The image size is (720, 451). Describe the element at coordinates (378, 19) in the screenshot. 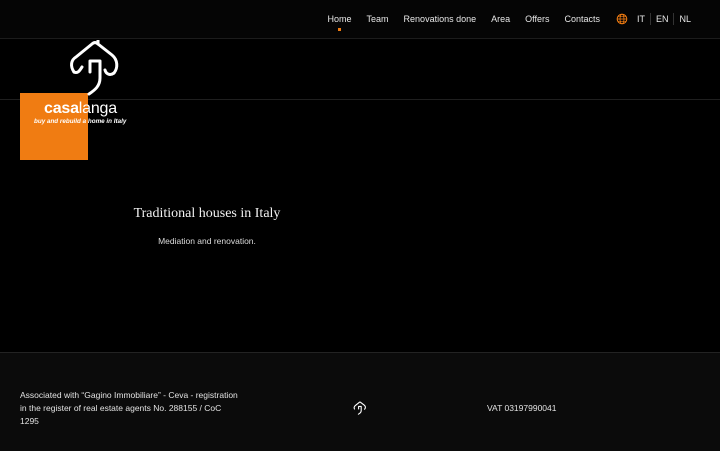

I see `nav-item-team: Team` at that location.